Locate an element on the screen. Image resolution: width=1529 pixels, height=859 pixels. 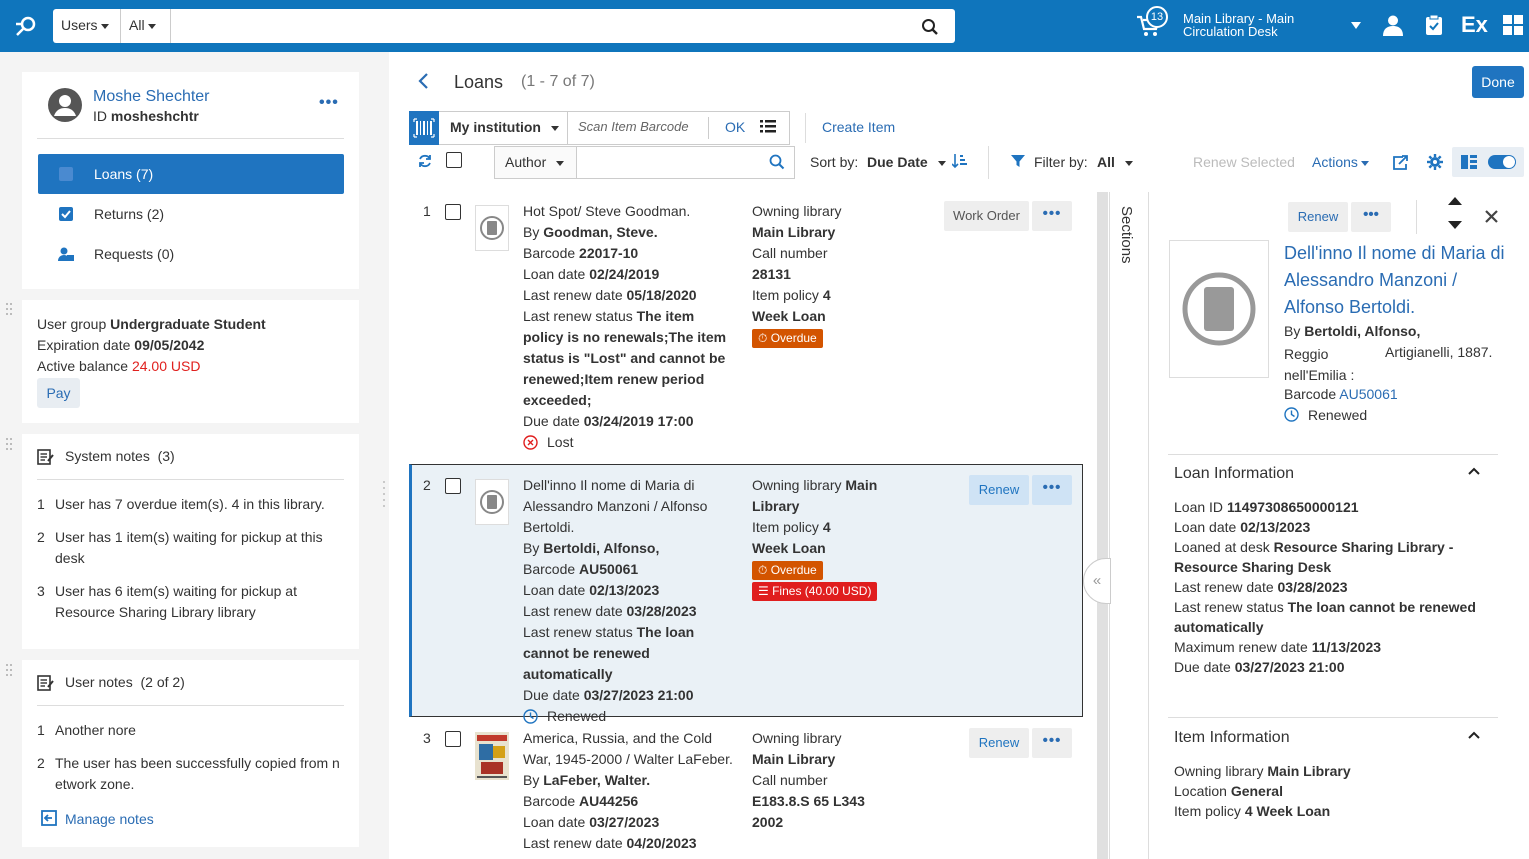
list-icon is located at coordinates (768, 126).